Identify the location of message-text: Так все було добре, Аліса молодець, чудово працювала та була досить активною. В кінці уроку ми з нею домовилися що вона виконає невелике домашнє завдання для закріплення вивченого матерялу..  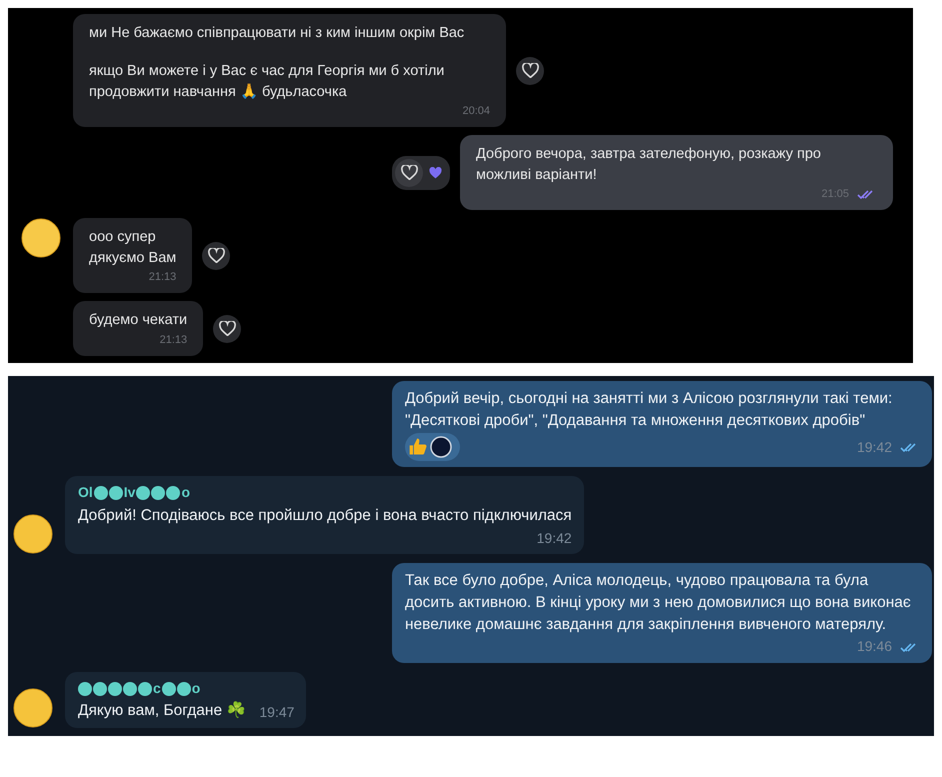
(658, 603).